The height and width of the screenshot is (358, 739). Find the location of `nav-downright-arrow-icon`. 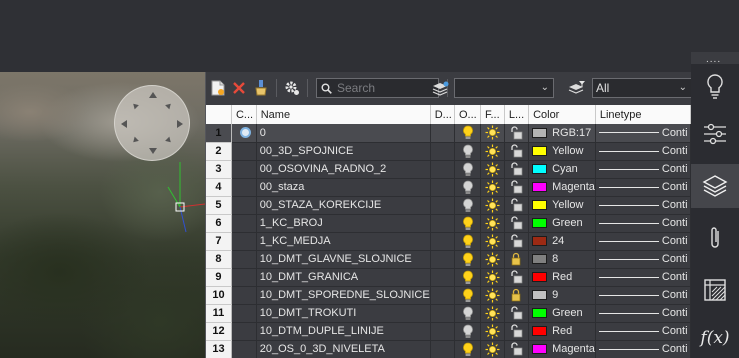

nav-downright-arrow-icon is located at coordinates (169, 140).